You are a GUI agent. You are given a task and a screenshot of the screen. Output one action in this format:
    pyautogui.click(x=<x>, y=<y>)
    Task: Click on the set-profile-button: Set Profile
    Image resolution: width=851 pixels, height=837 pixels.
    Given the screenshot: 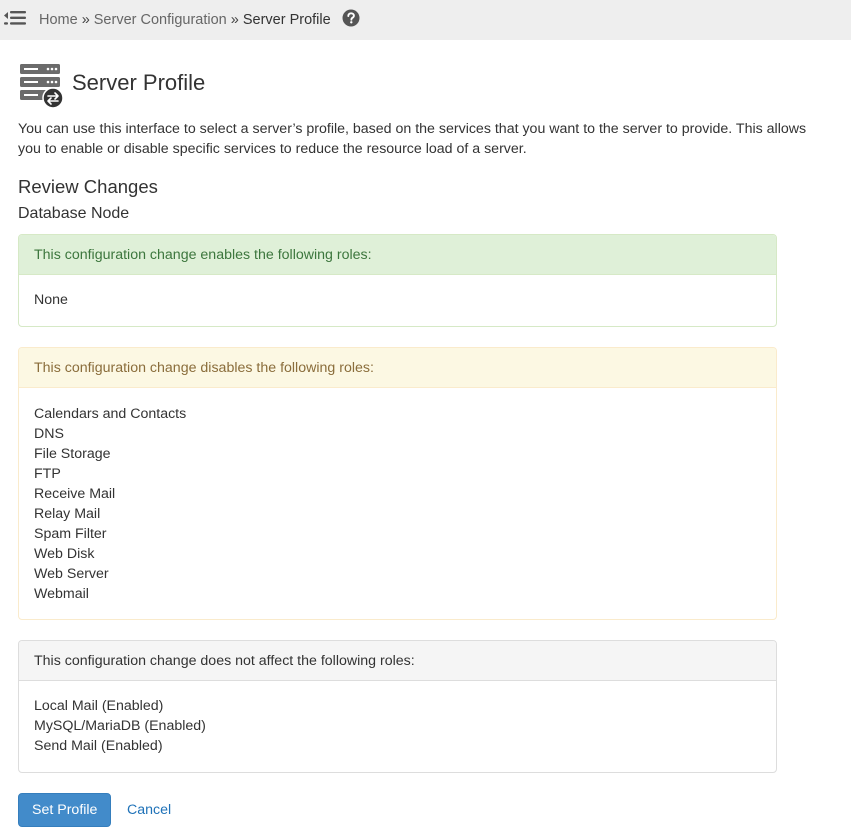 What is the action you would take?
    pyautogui.click(x=65, y=810)
    